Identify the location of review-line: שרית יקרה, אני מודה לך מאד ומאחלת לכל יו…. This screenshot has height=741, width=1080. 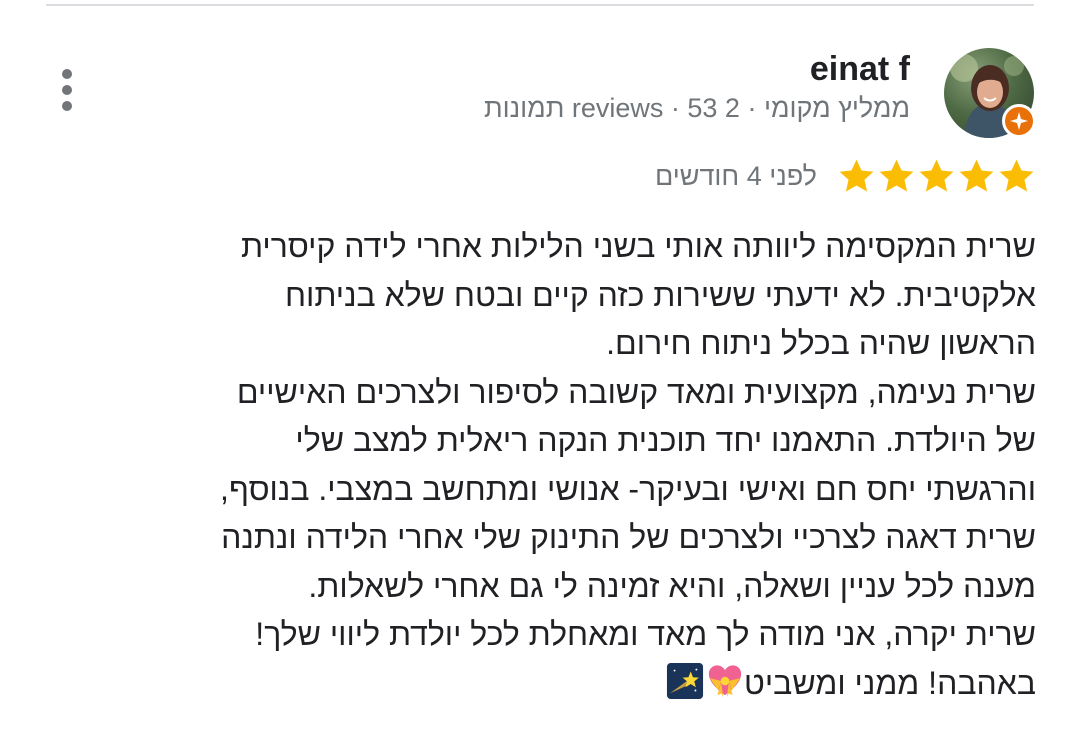
(645, 634).